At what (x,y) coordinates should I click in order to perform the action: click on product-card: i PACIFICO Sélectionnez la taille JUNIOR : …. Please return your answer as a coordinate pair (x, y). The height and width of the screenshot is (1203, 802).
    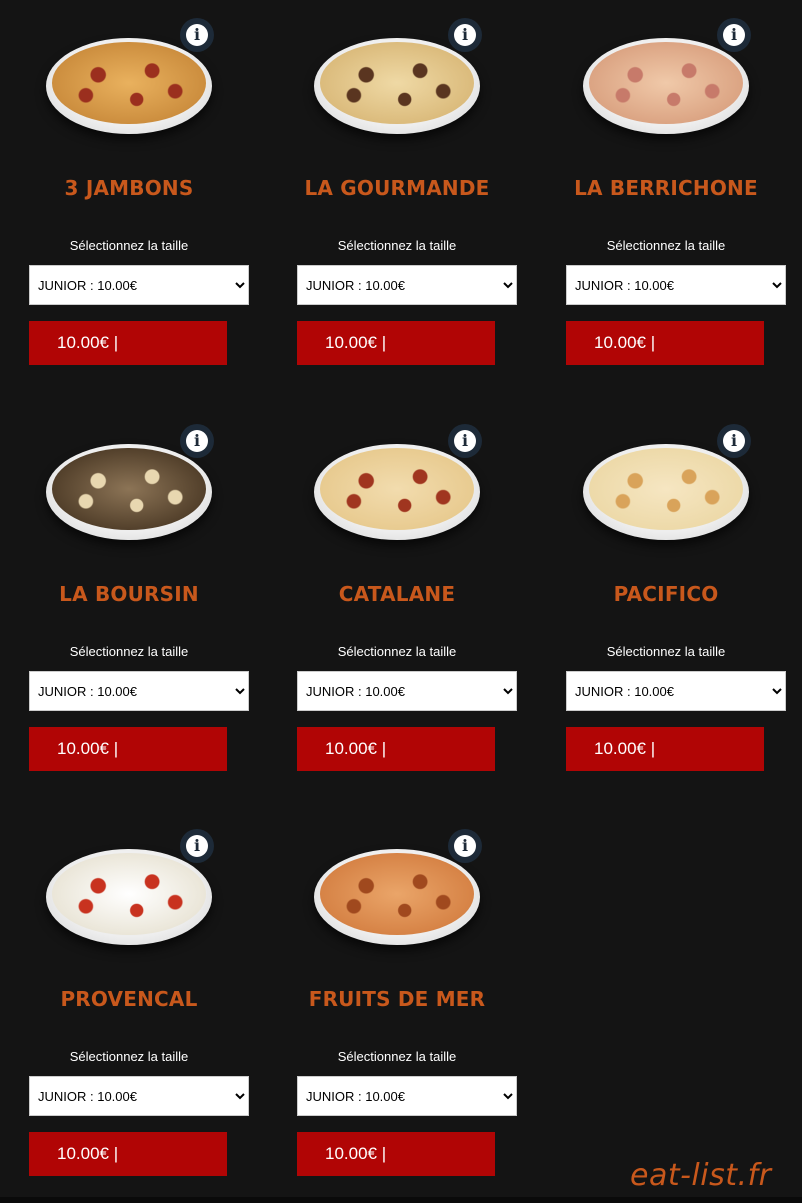
    Looking at the image, I should click on (676, 596).